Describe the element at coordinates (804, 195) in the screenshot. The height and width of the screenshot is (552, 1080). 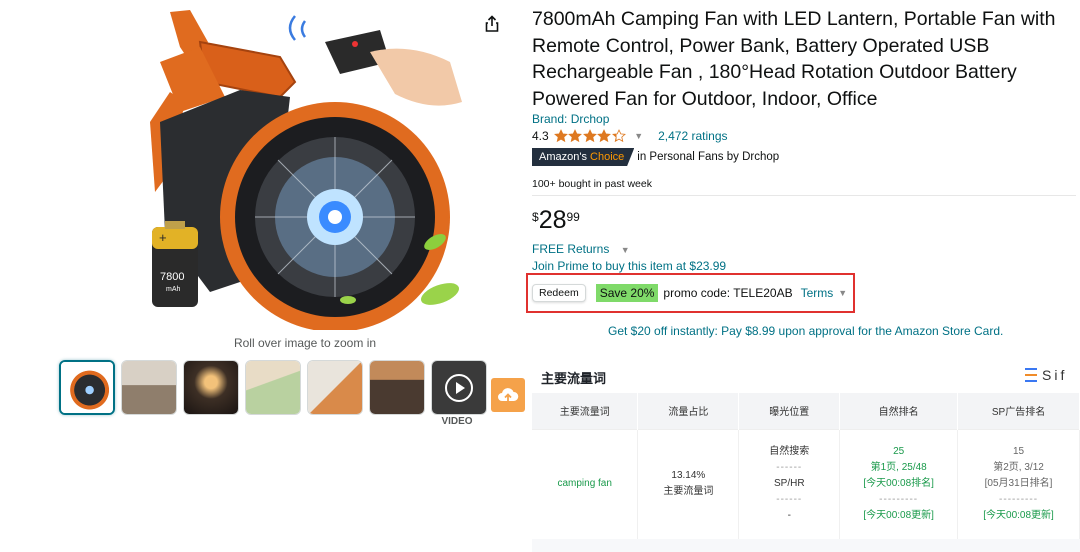
I see `divider` at that location.